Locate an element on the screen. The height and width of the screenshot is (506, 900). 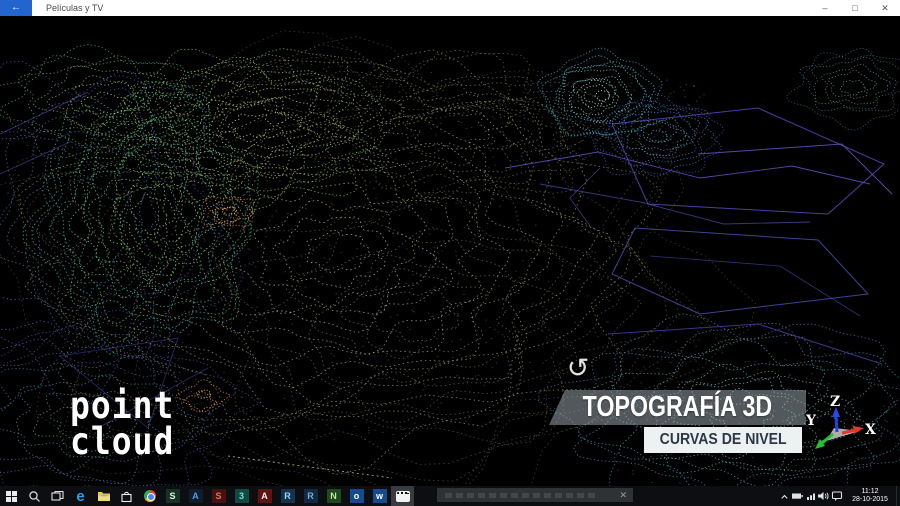
taskbar-app-sketch: S is located at coordinates (172, 496).